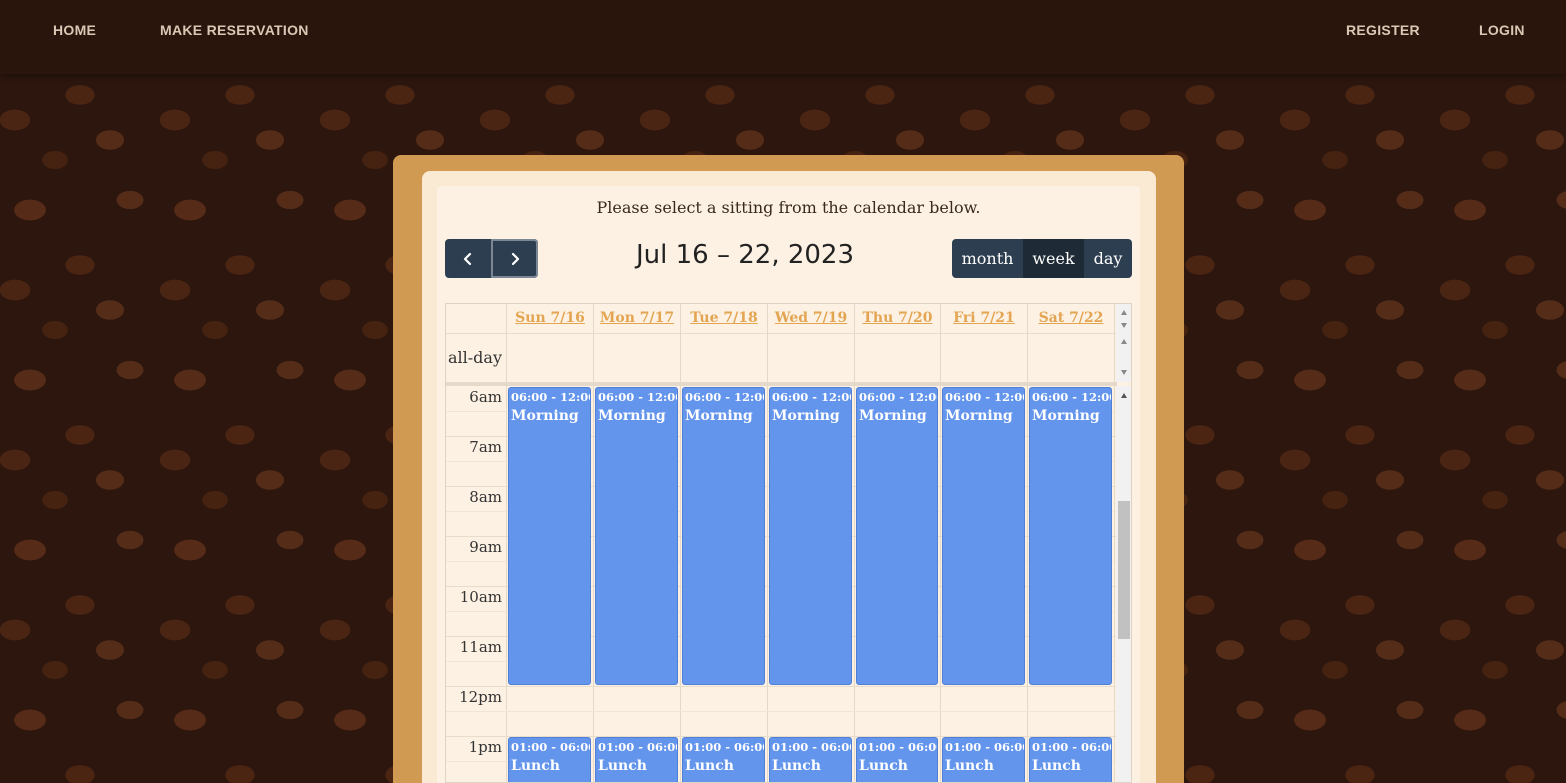  I want to click on week-view-button: week, so click(1053, 258).